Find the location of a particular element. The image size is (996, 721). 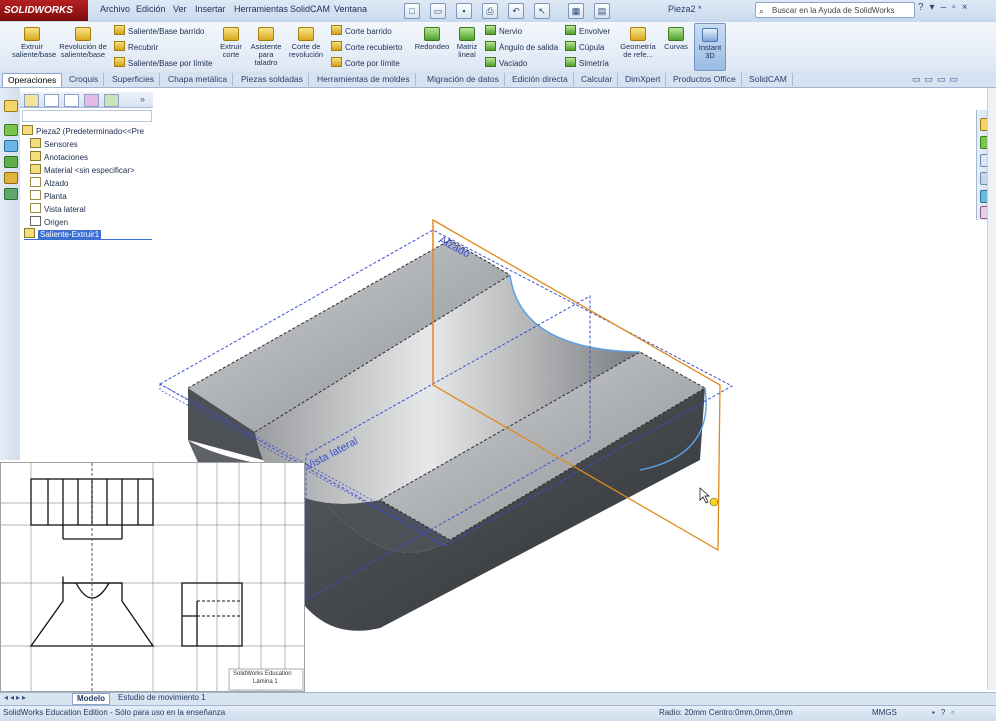

tree-item-material: Material <sin especificar> is located at coordinates (82, 169).